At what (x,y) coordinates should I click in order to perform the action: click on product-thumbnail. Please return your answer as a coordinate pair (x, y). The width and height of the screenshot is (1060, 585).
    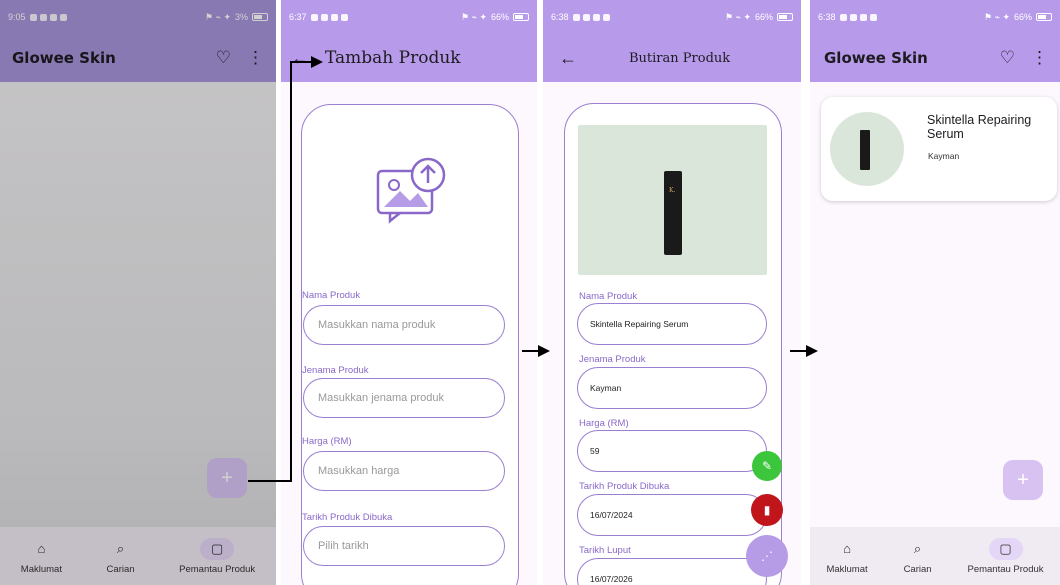
    Looking at the image, I should click on (867, 149).